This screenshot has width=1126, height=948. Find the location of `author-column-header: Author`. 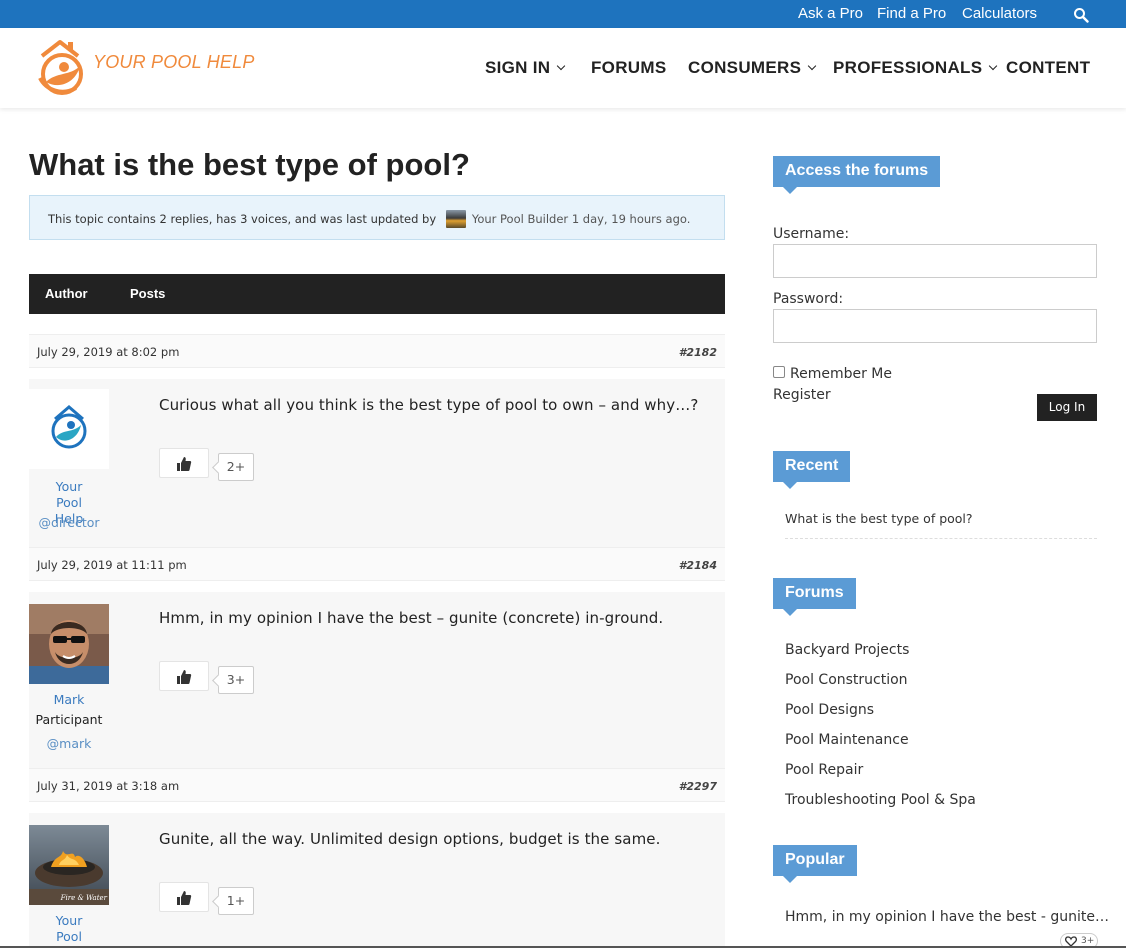

author-column-header: Author is located at coordinates (66, 293).